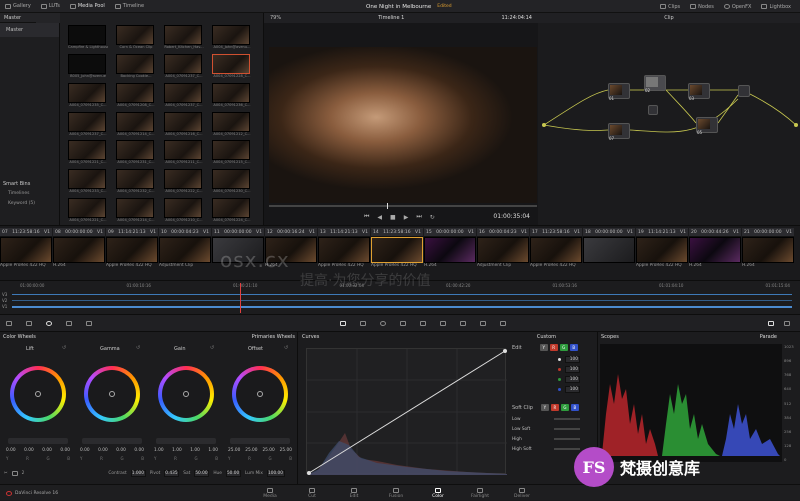 Image resolution: width=800 pixels, height=501 pixels. What do you see at coordinates (655, 84) in the screenshot?
I see `node-02: 02` at bounding box center [655, 84].